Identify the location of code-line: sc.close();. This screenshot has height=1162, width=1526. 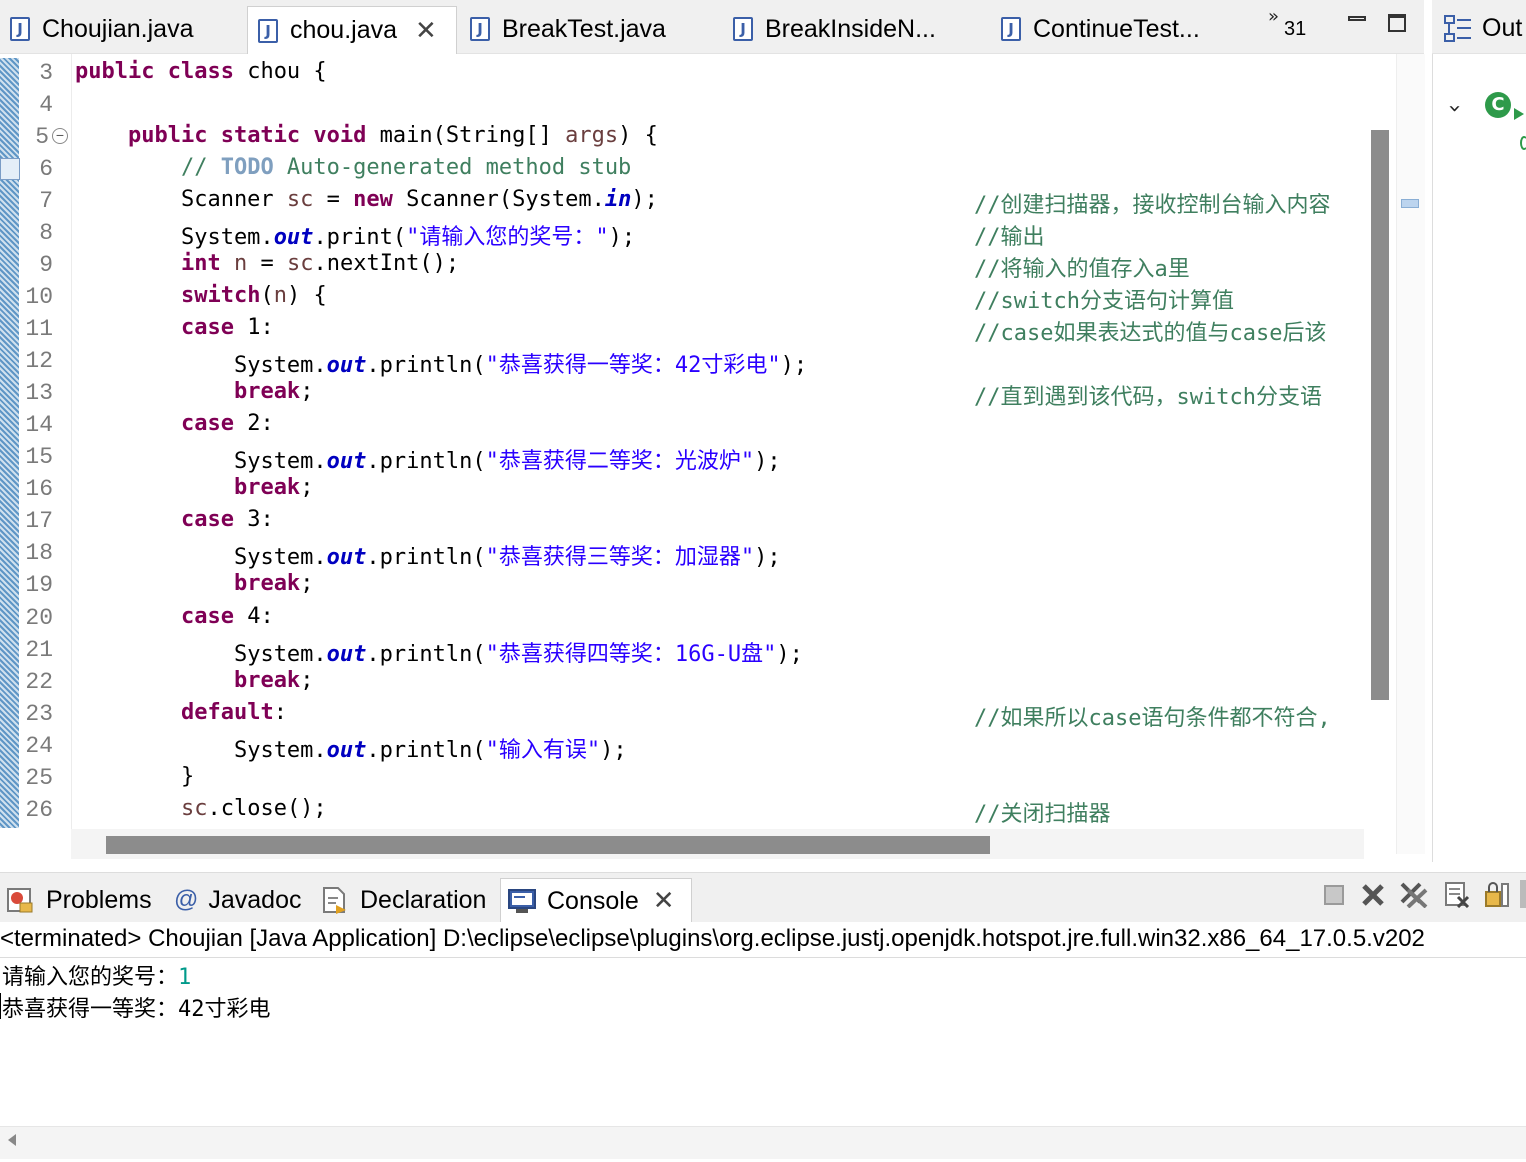
(201, 808).